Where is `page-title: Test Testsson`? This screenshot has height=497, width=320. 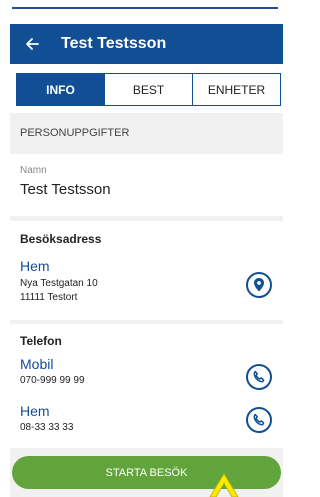
page-title: Test Testsson is located at coordinates (114, 43).